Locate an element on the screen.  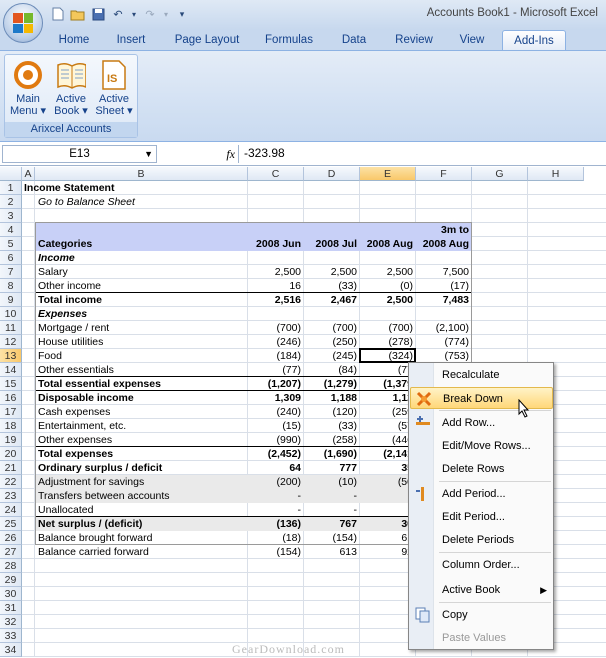
row-header-22: 22 is located at coordinates (11, 482).